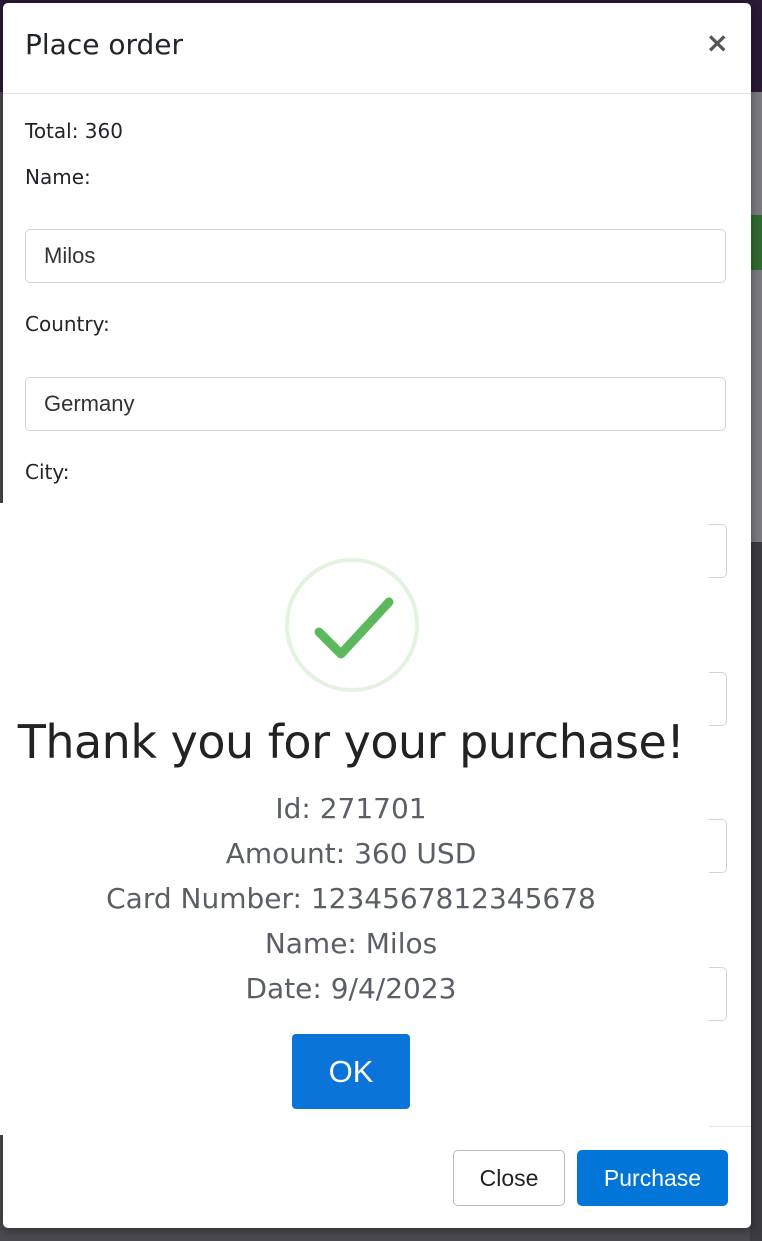 The height and width of the screenshot is (1241, 762). What do you see at coordinates (756, 242) in the screenshot?
I see `background-green-button` at bounding box center [756, 242].